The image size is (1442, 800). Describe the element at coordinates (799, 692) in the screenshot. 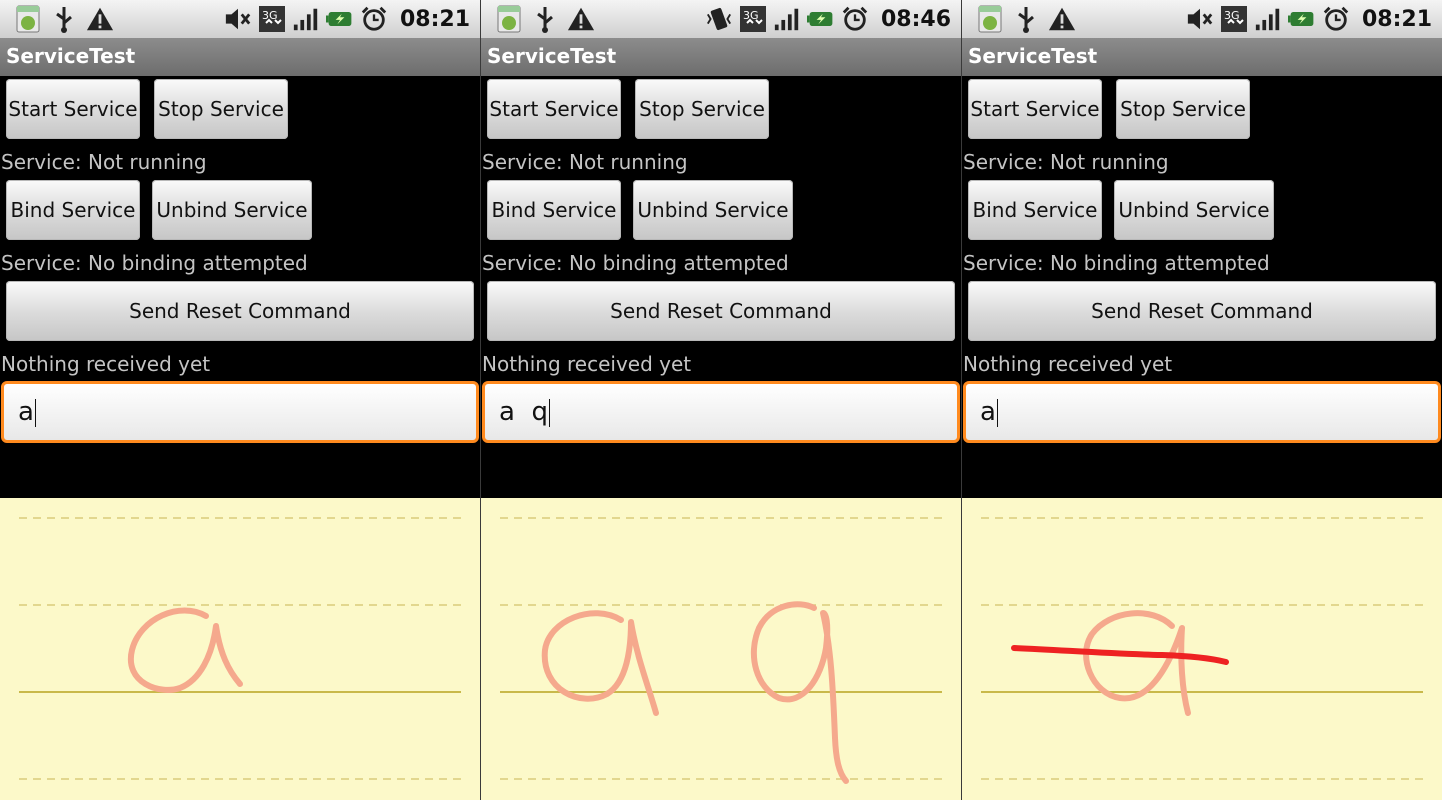

I see `ink-stroke-q` at that location.